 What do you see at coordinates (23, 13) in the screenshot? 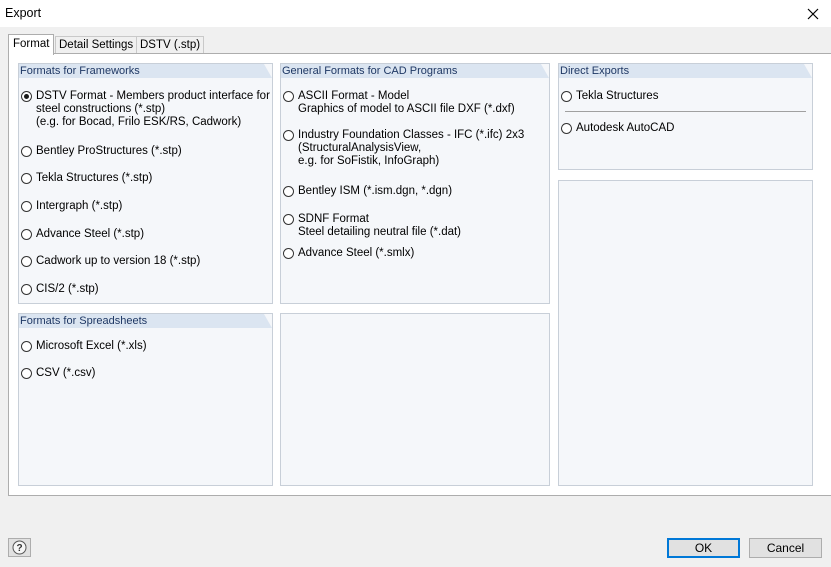
I see `window-title: Export` at bounding box center [23, 13].